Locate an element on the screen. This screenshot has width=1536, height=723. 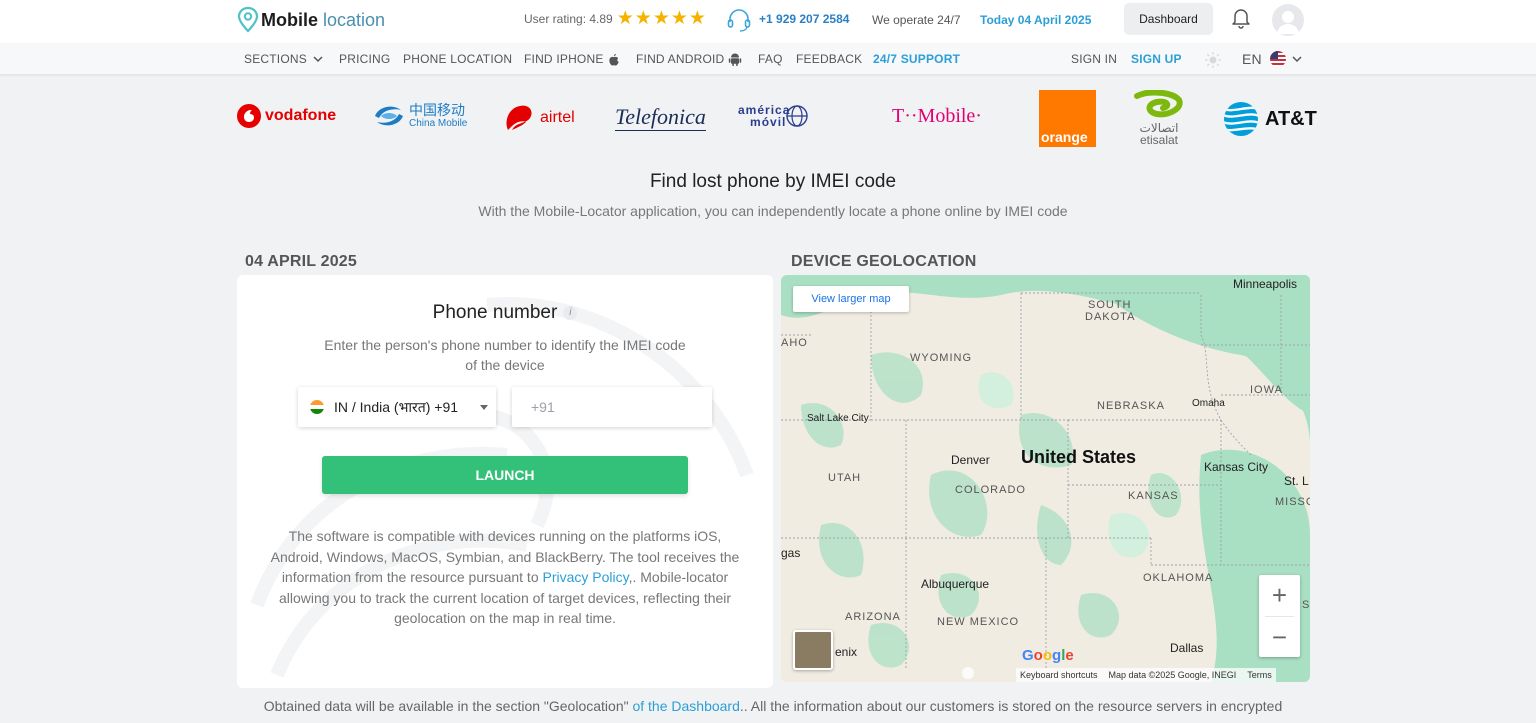
android-icon is located at coordinates (735, 59).